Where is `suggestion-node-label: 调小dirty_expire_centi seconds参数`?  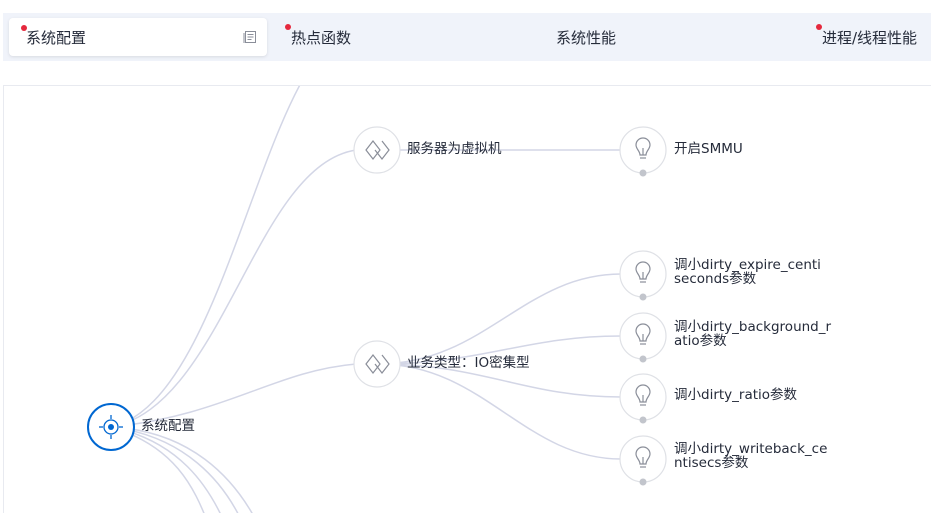 suggestion-node-label: 调小dirty_expire_centi seconds参数 is located at coordinates (747, 272).